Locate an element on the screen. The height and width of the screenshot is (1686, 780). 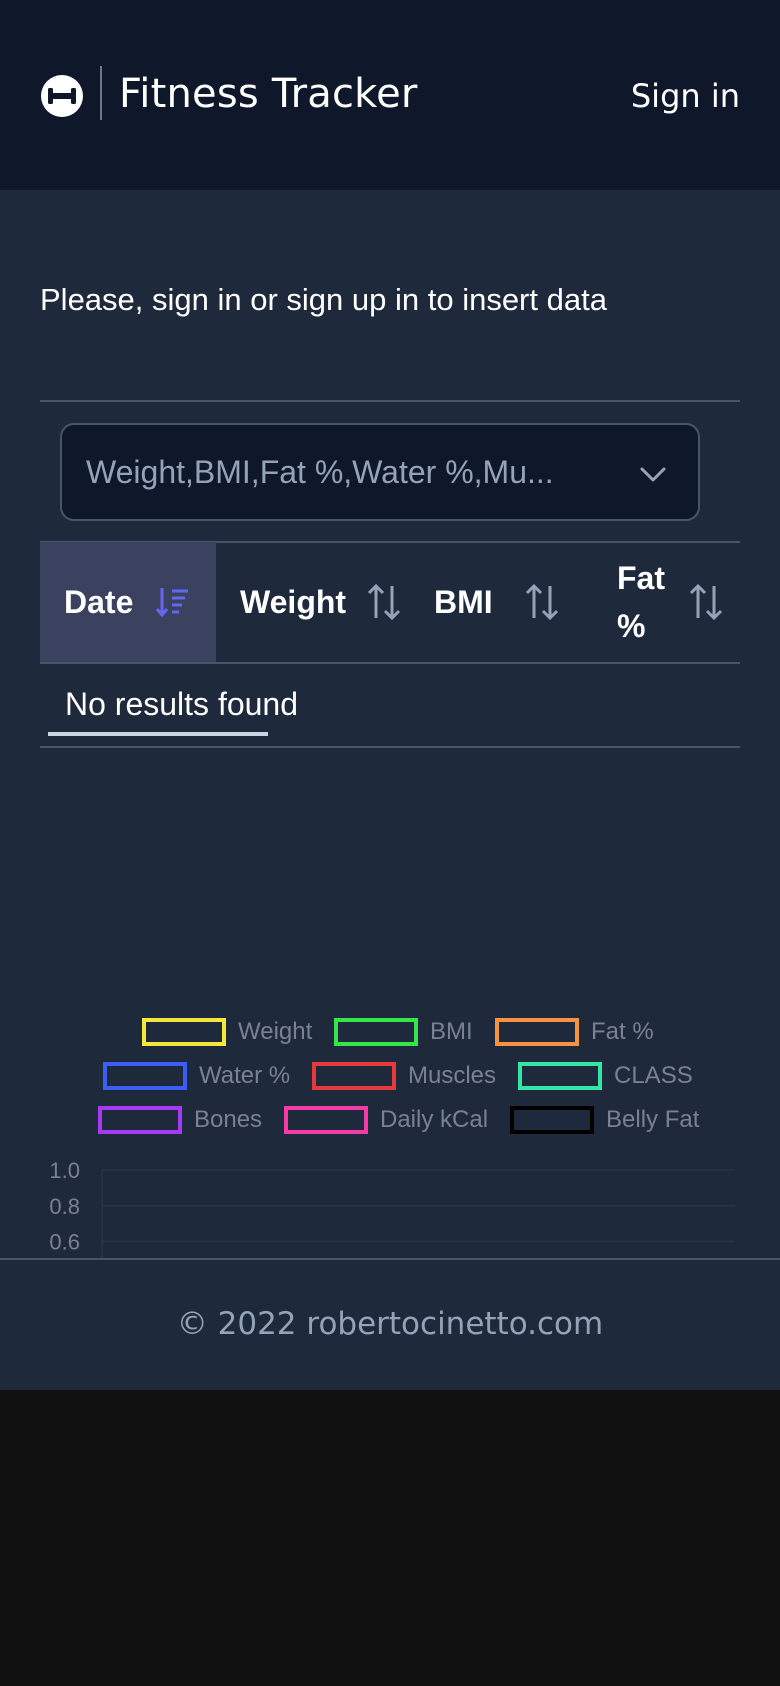
app-header: Fitness Tracker Sign in is located at coordinates (390, 95).